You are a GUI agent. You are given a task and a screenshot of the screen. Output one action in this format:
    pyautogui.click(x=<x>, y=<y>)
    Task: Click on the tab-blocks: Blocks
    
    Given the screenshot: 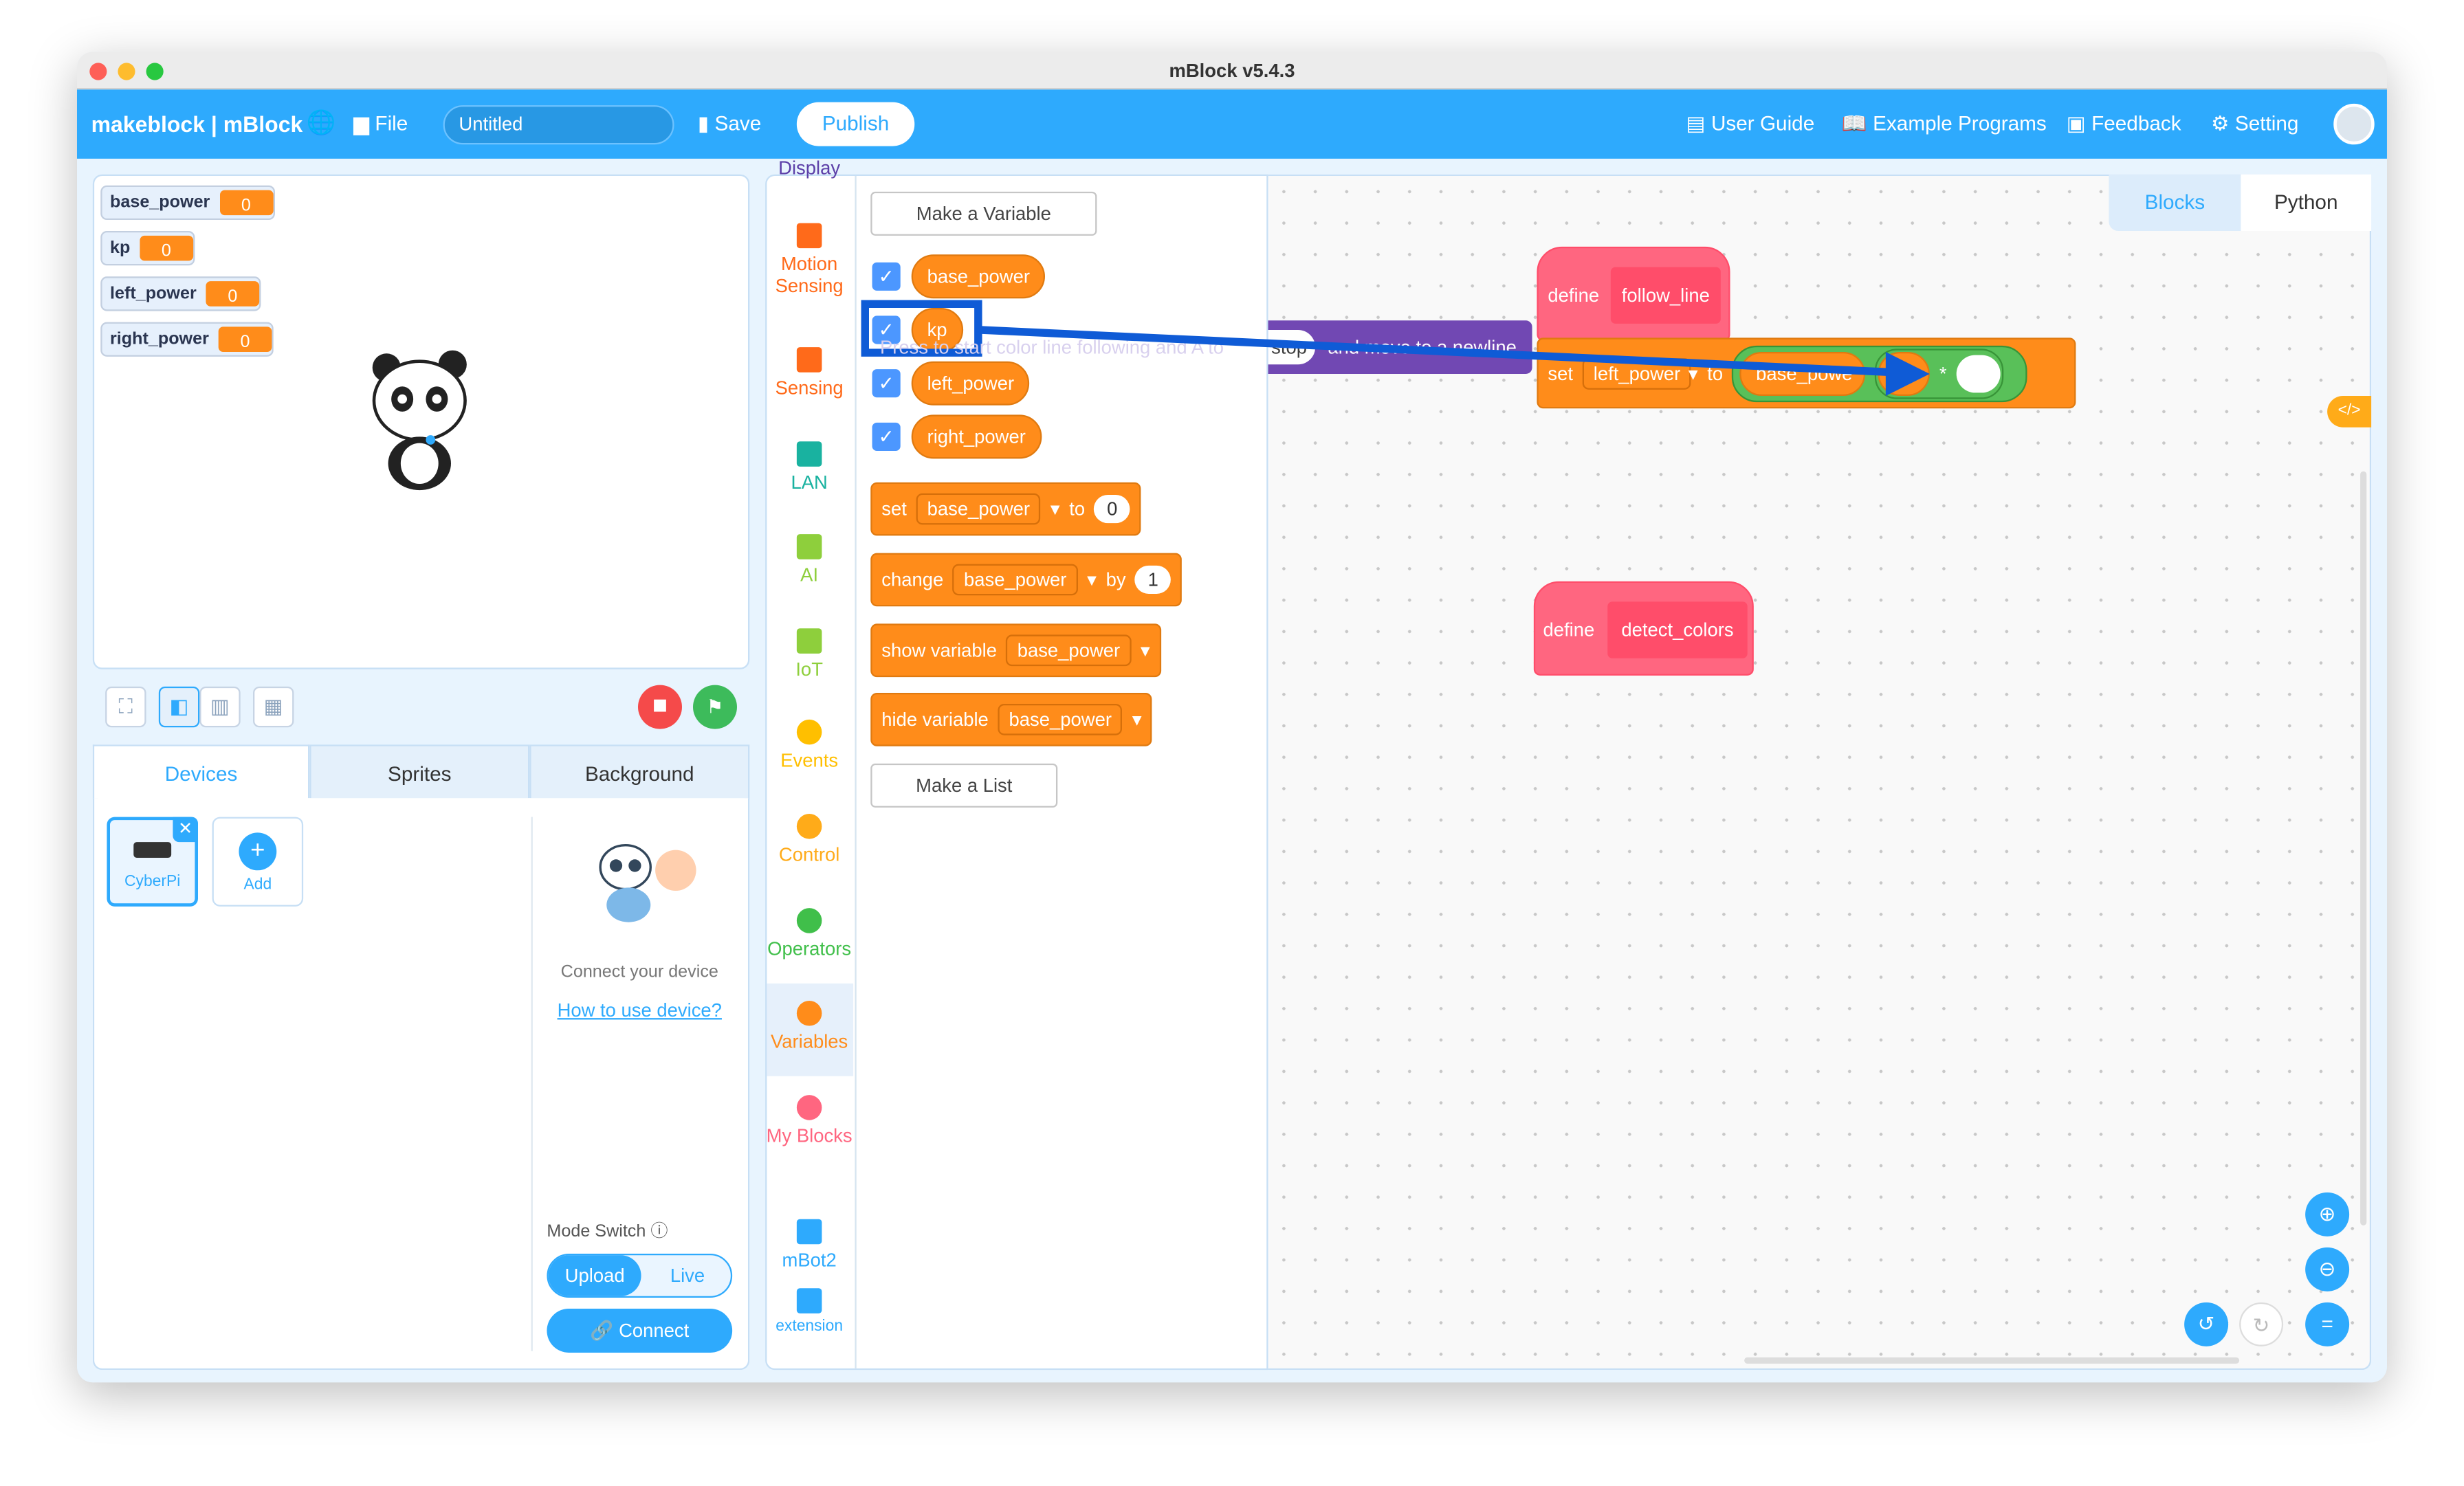 What is the action you would take?
    pyautogui.click(x=2175, y=203)
    